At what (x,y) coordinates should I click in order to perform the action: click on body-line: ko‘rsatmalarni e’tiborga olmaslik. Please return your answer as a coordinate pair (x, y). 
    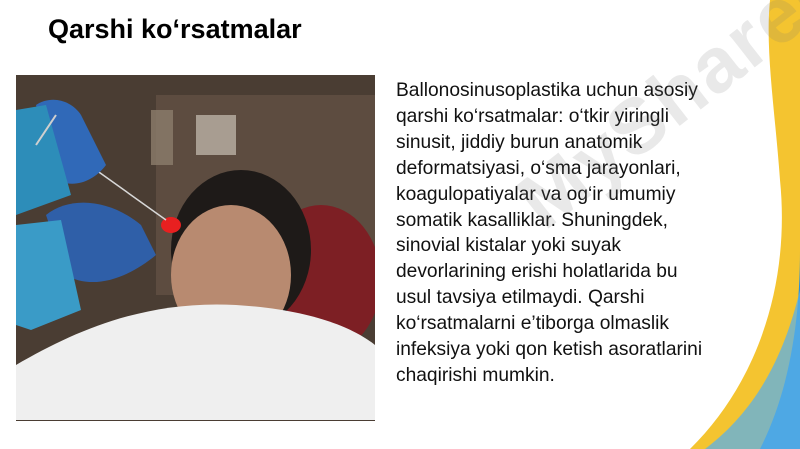
    Looking at the image, I should click on (532, 324).